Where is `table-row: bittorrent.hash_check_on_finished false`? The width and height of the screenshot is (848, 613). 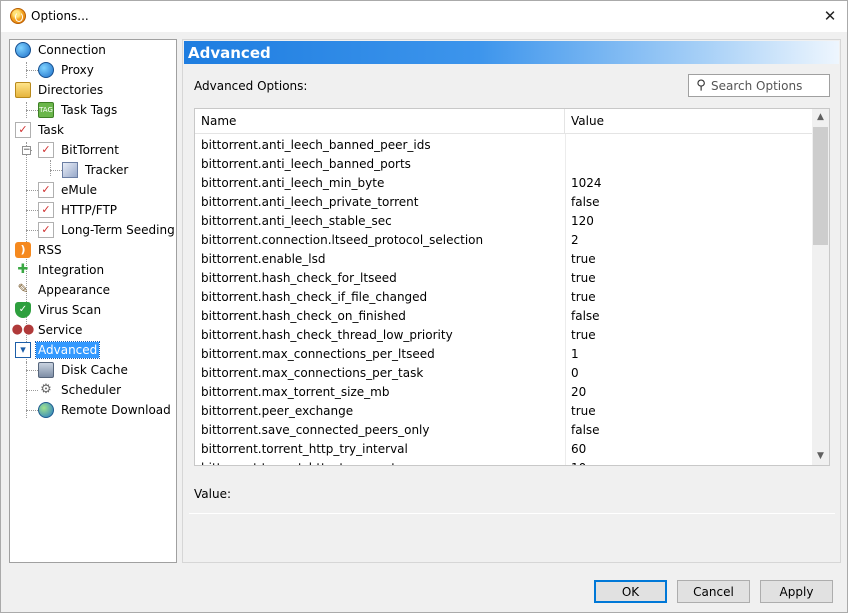 table-row: bittorrent.hash_check_on_finished false is located at coordinates (503, 316).